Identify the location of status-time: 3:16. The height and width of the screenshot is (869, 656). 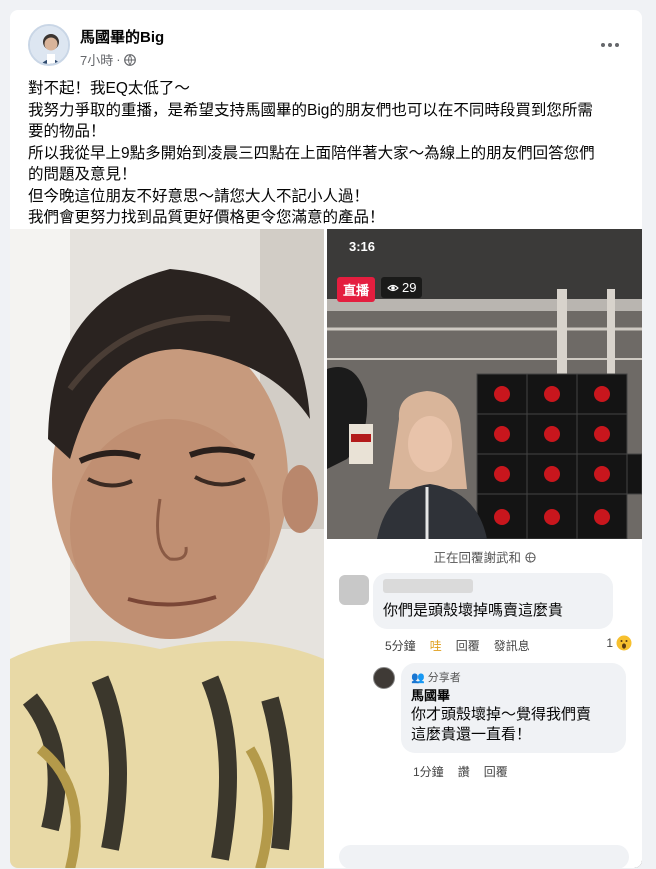
(362, 246).